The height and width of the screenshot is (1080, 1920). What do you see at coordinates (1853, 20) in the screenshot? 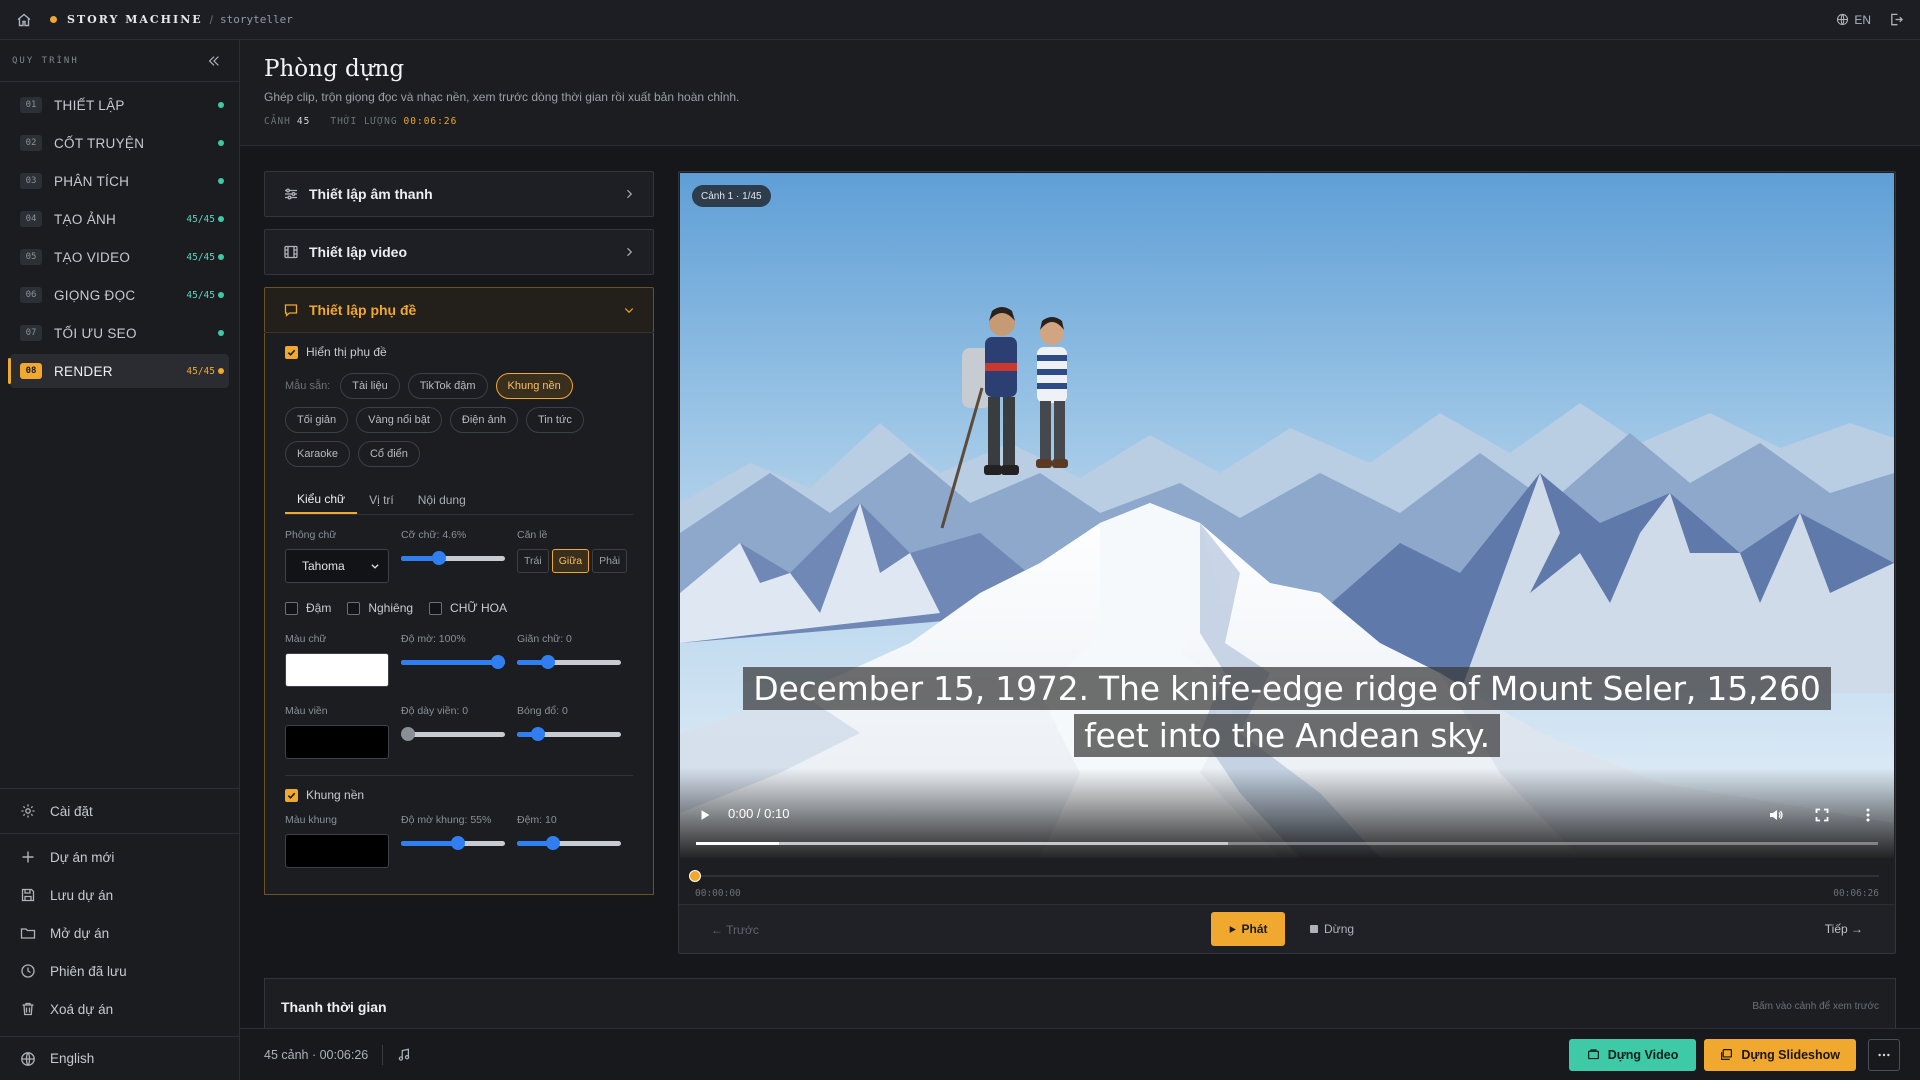
I see `language-switch: EN` at bounding box center [1853, 20].